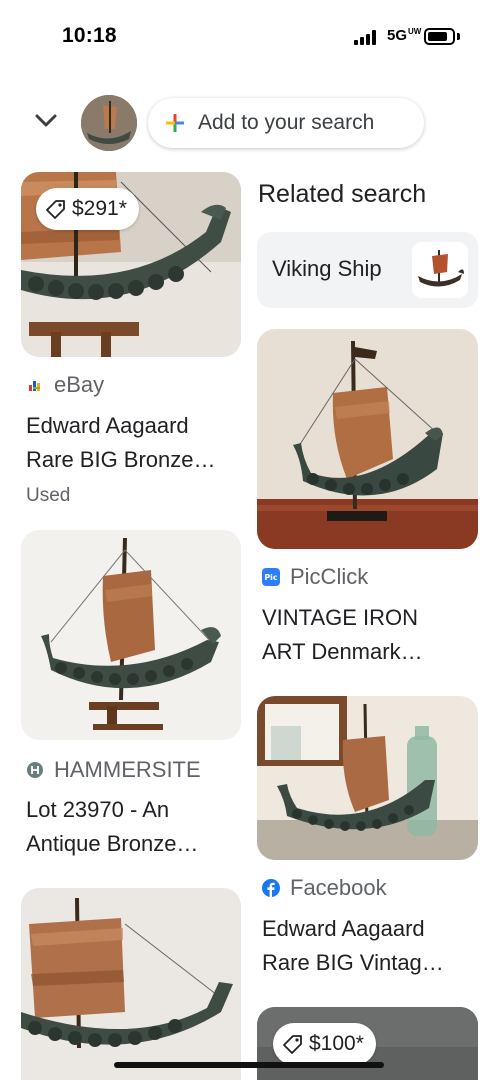  I want to click on result-source: Facebook, so click(324, 888).